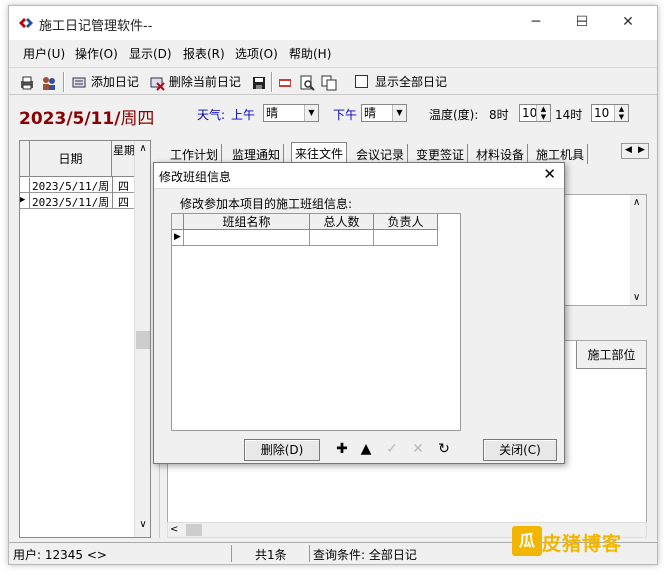 The height and width of the screenshot is (575, 666). I want to click on left-scrollbar: ∧ ∨, so click(142, 339).